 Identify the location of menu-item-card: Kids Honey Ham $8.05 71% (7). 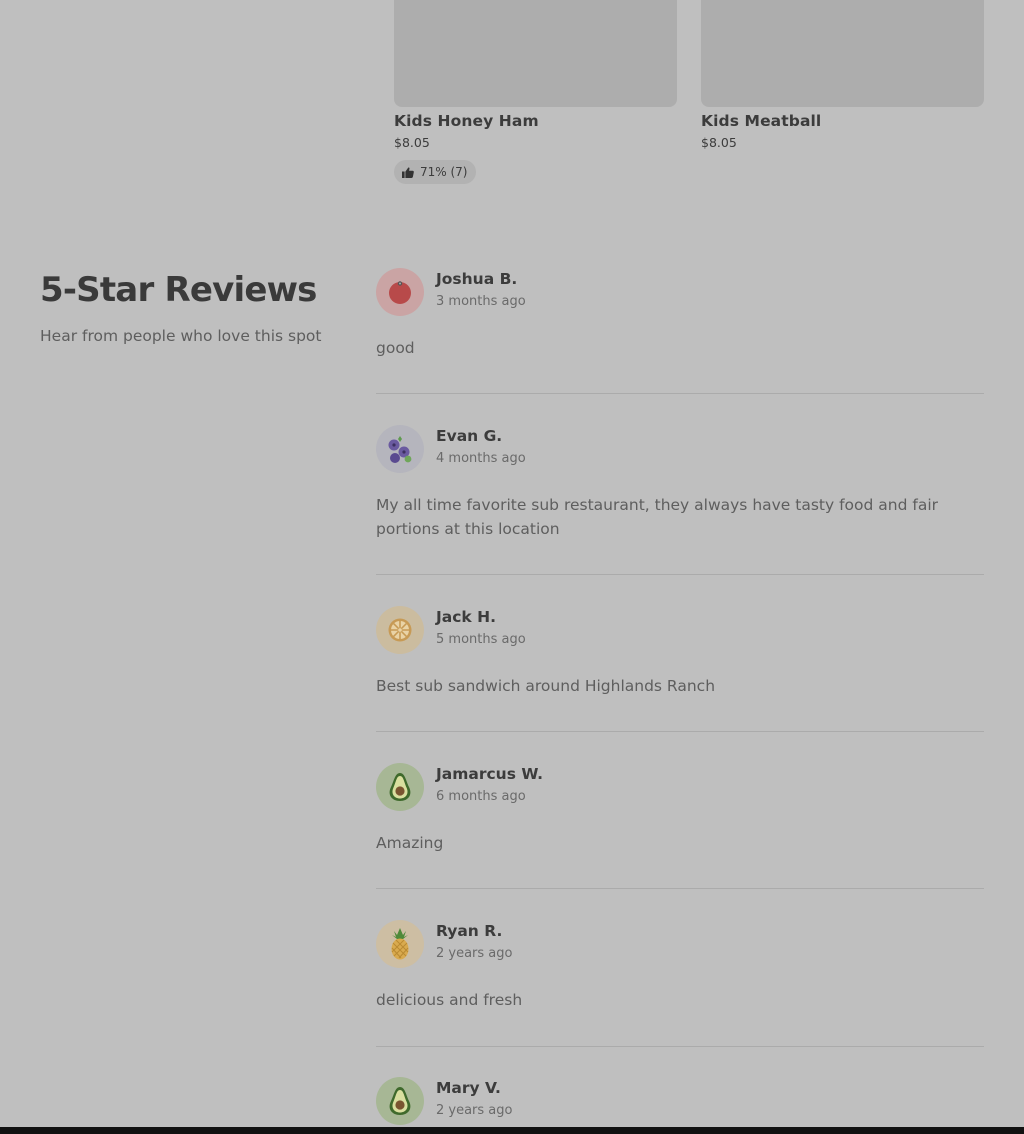
(535, 92).